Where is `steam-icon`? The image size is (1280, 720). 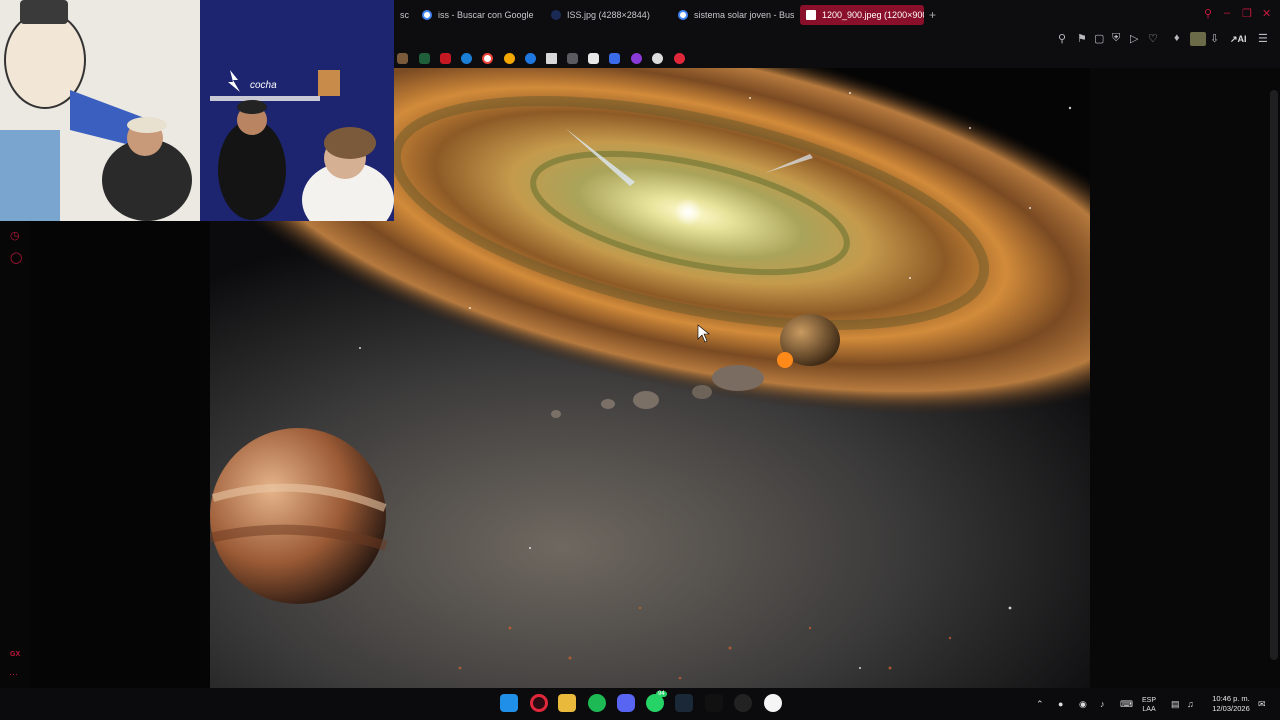 steam-icon is located at coordinates (684, 703).